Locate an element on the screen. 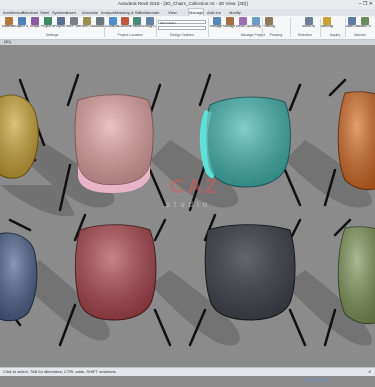 This screenshot has height=387, width=375. select-pinned-icon is located at coordinates (327, 380).